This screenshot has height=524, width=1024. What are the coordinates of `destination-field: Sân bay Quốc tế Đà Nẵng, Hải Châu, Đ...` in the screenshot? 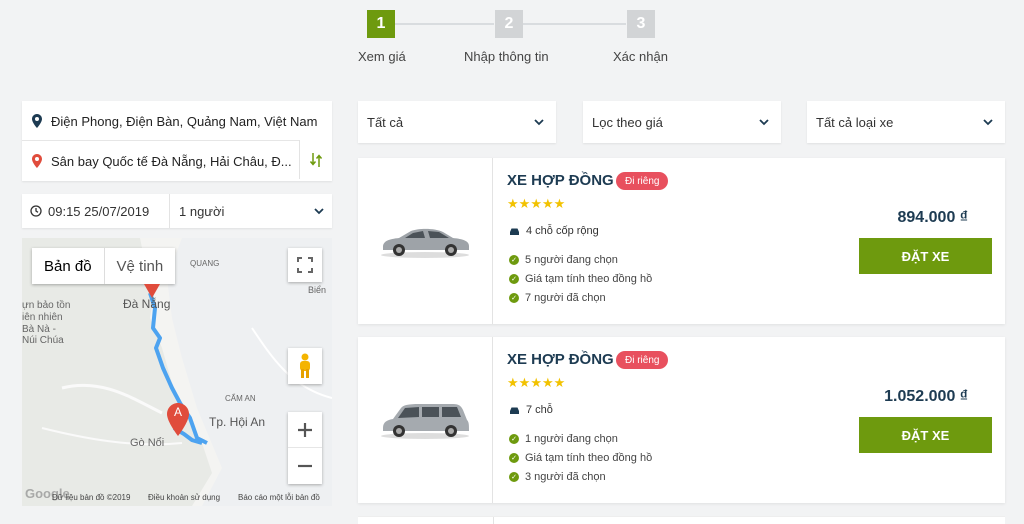 It's located at (160, 161).